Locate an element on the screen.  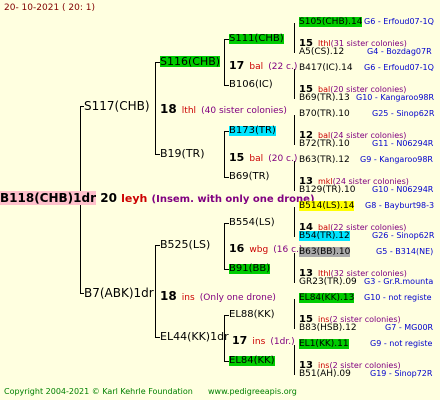
gen1-top-info: 18 lthl (40 sister colonies) is located at coordinates (223, 108).